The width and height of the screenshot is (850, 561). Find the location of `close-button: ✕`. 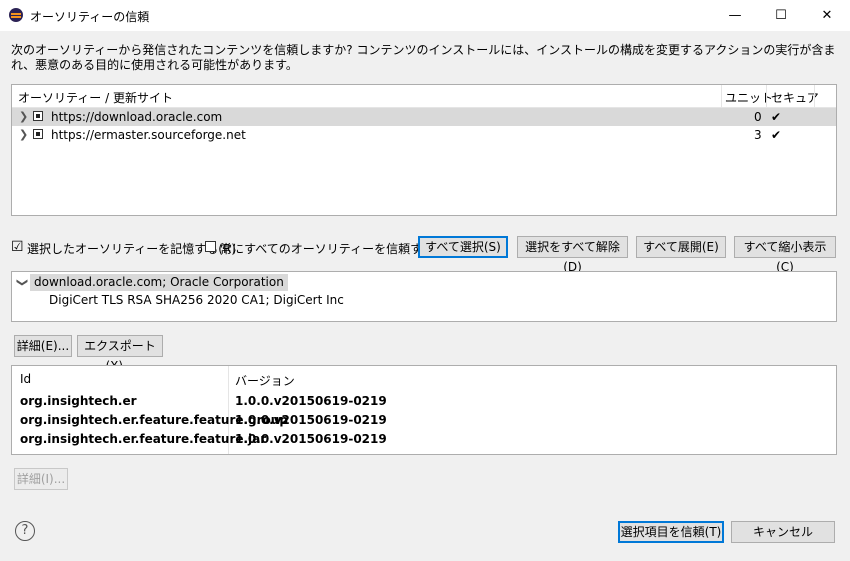

close-button: ✕ is located at coordinates (827, 15).